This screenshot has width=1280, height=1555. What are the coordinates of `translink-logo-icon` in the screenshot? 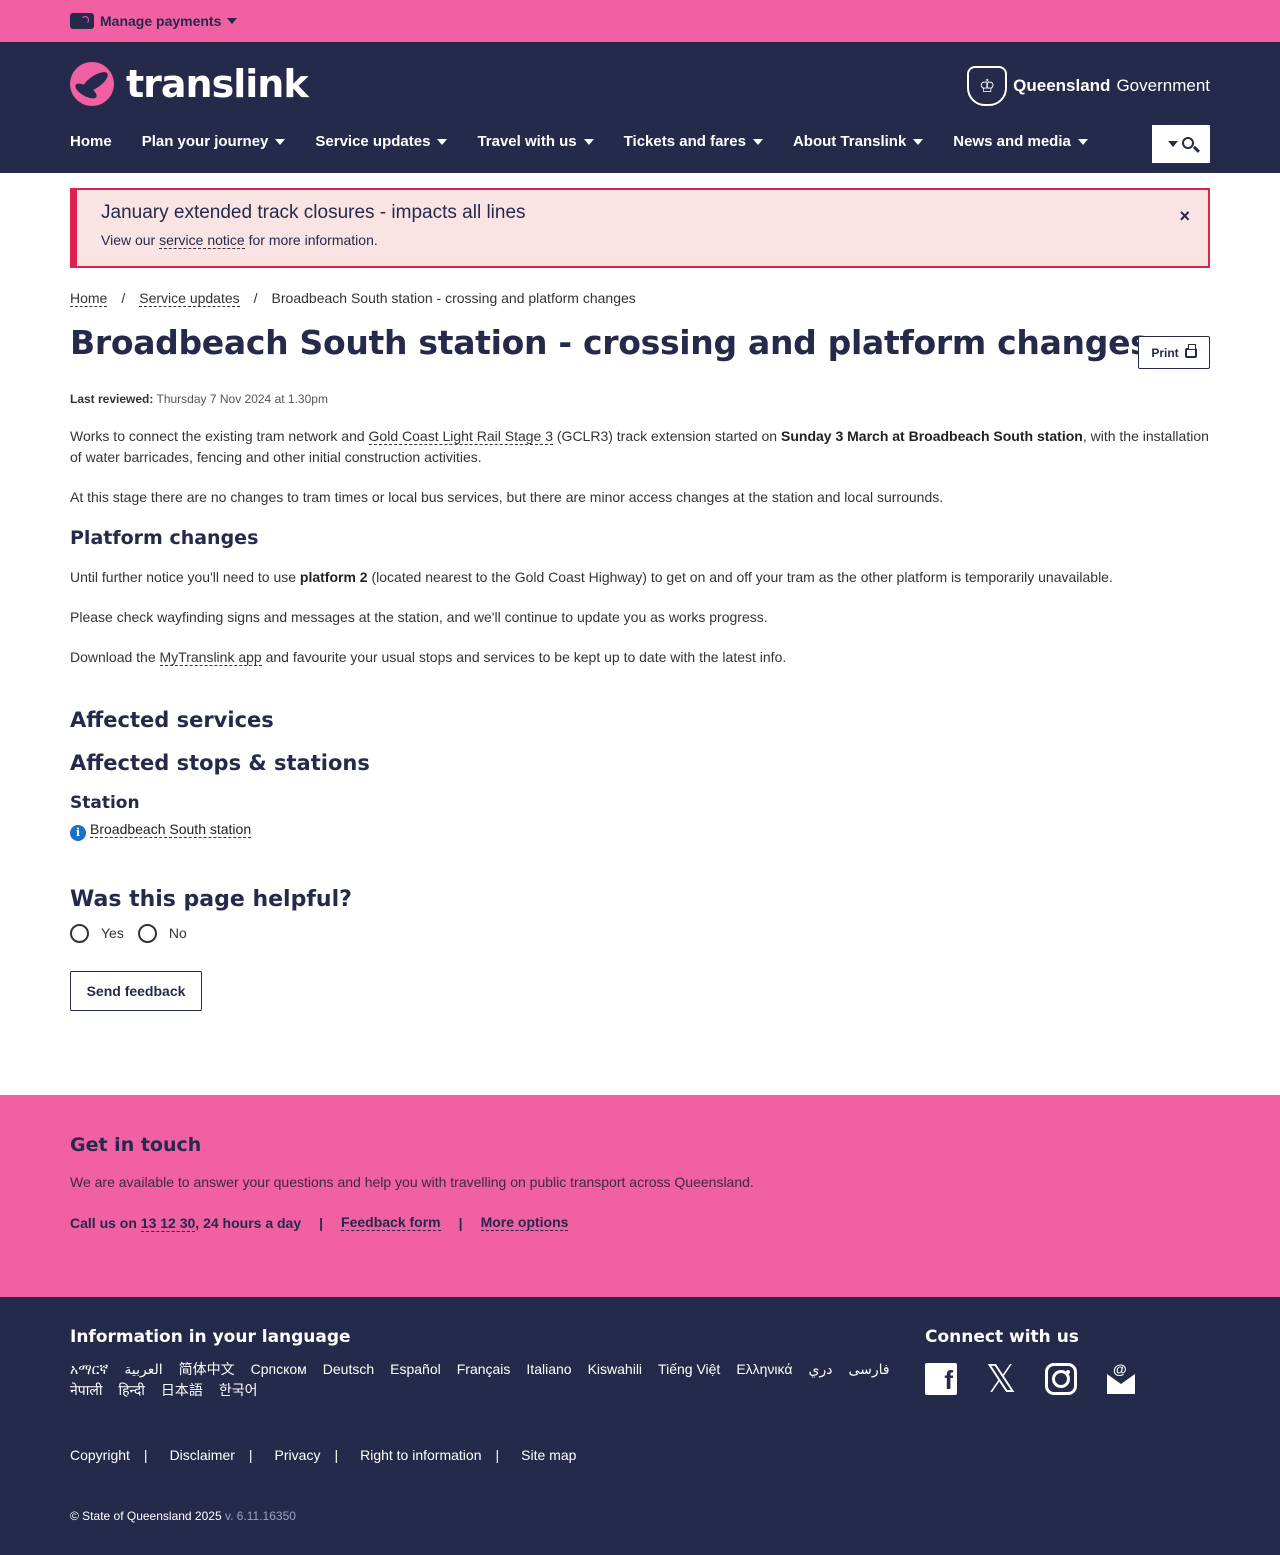 It's located at (92, 84).